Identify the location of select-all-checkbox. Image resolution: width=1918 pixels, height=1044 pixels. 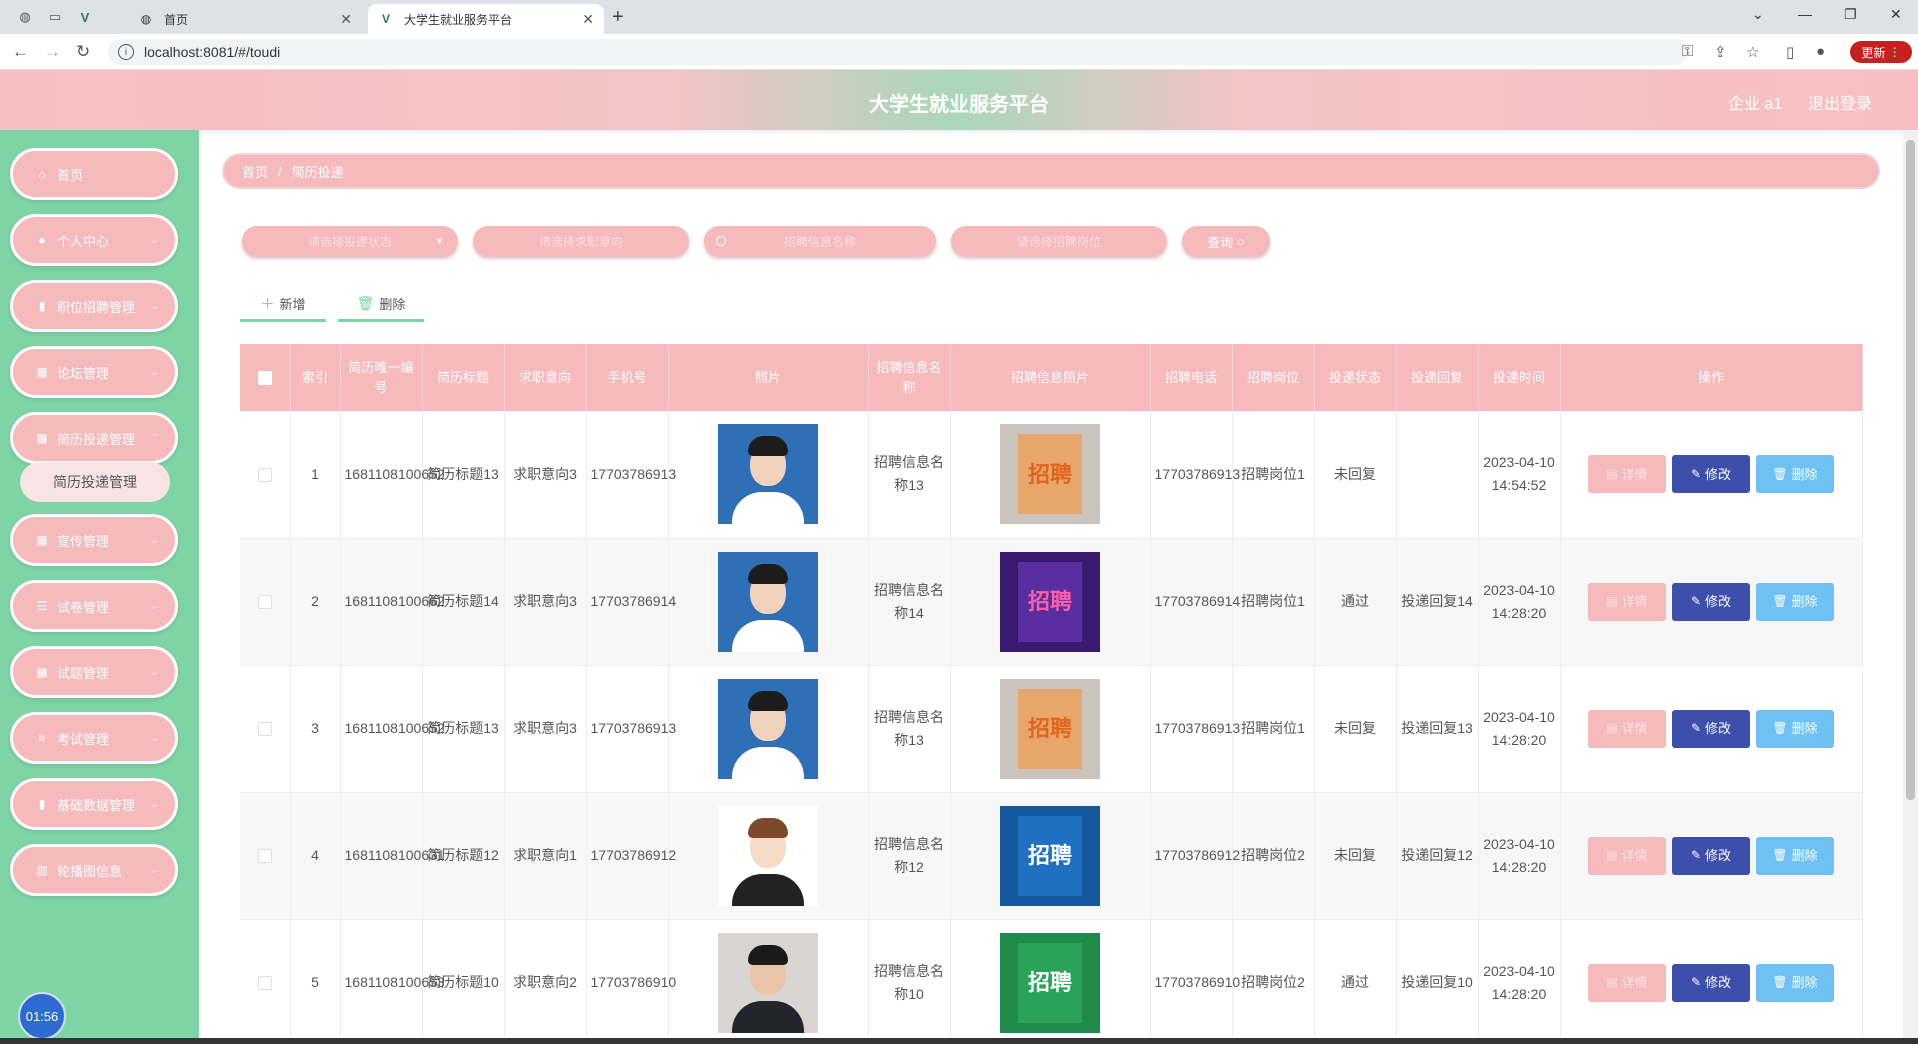
(264, 378).